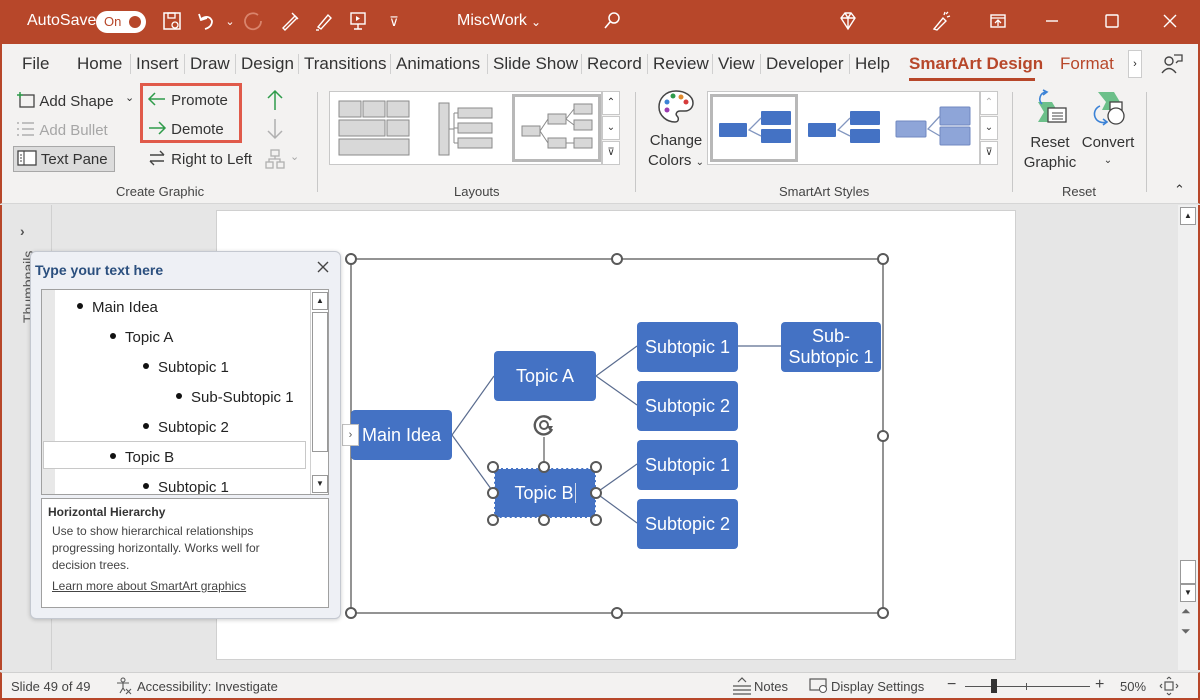 This screenshot has width=1200, height=700. I want to click on shape-resize-handle-se, so click(596, 520).